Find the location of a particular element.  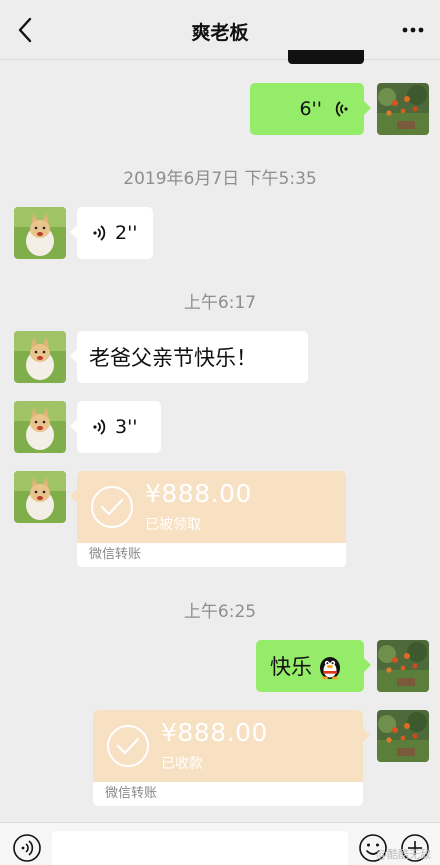

input-bar is located at coordinates (220, 843).